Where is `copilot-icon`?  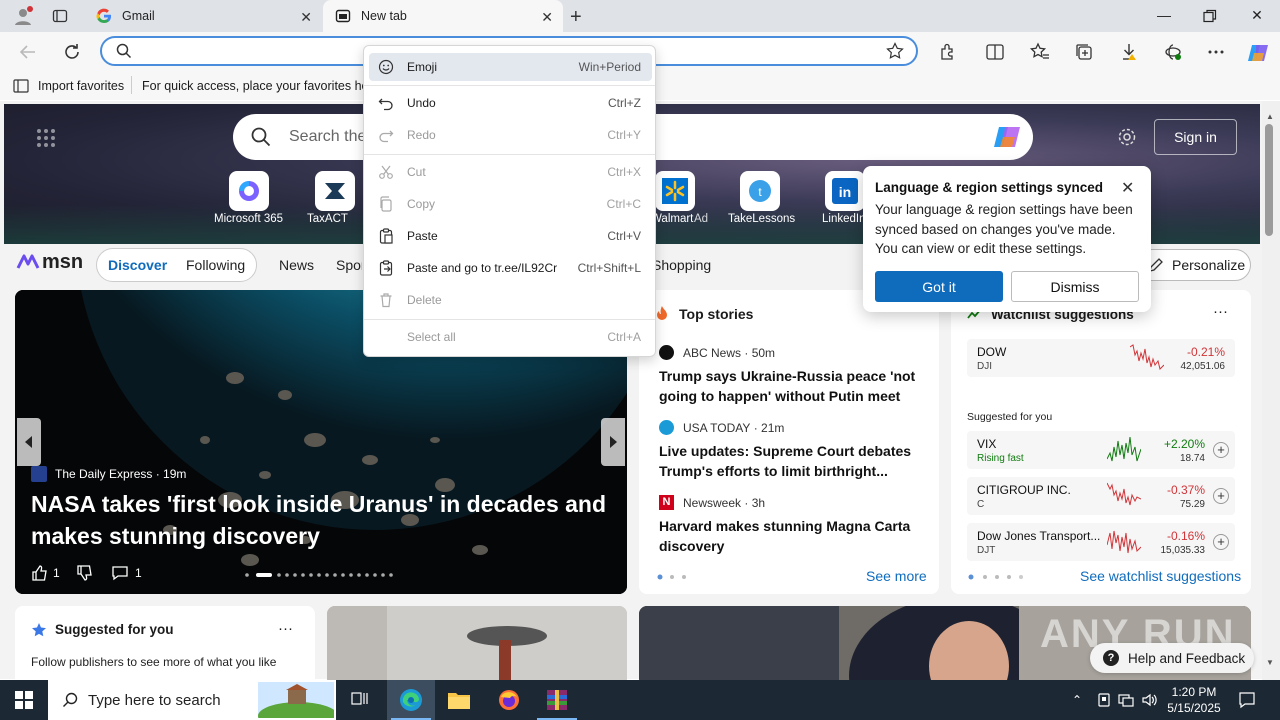 copilot-icon is located at coordinates (1257, 52).